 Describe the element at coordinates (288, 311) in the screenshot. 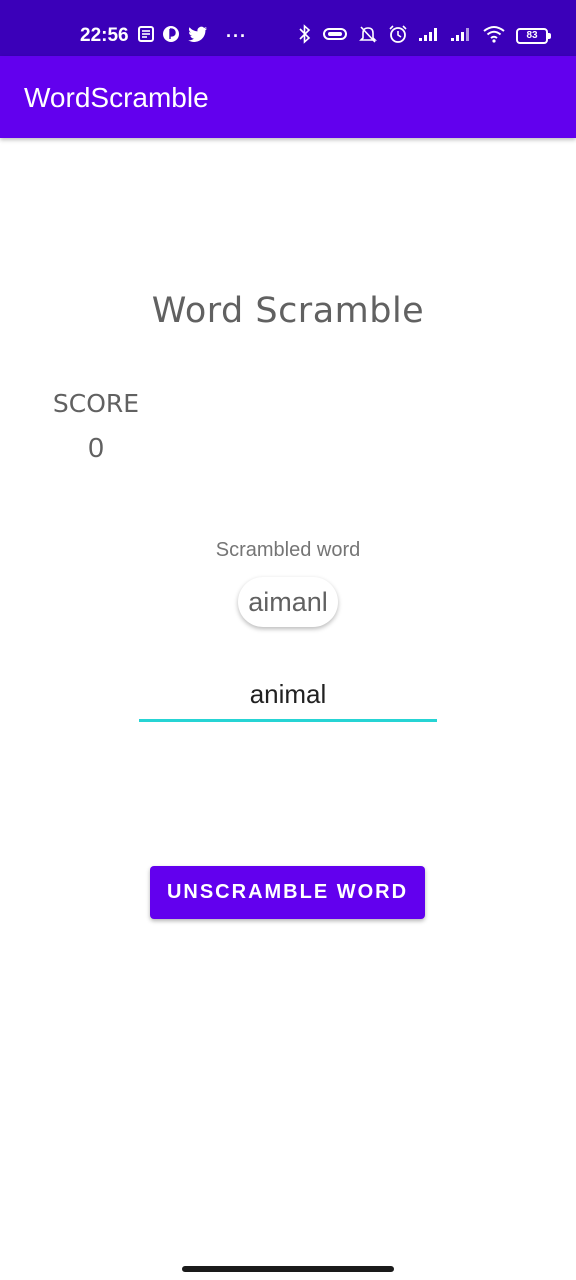

I see `game-title: Word Scramble` at that location.